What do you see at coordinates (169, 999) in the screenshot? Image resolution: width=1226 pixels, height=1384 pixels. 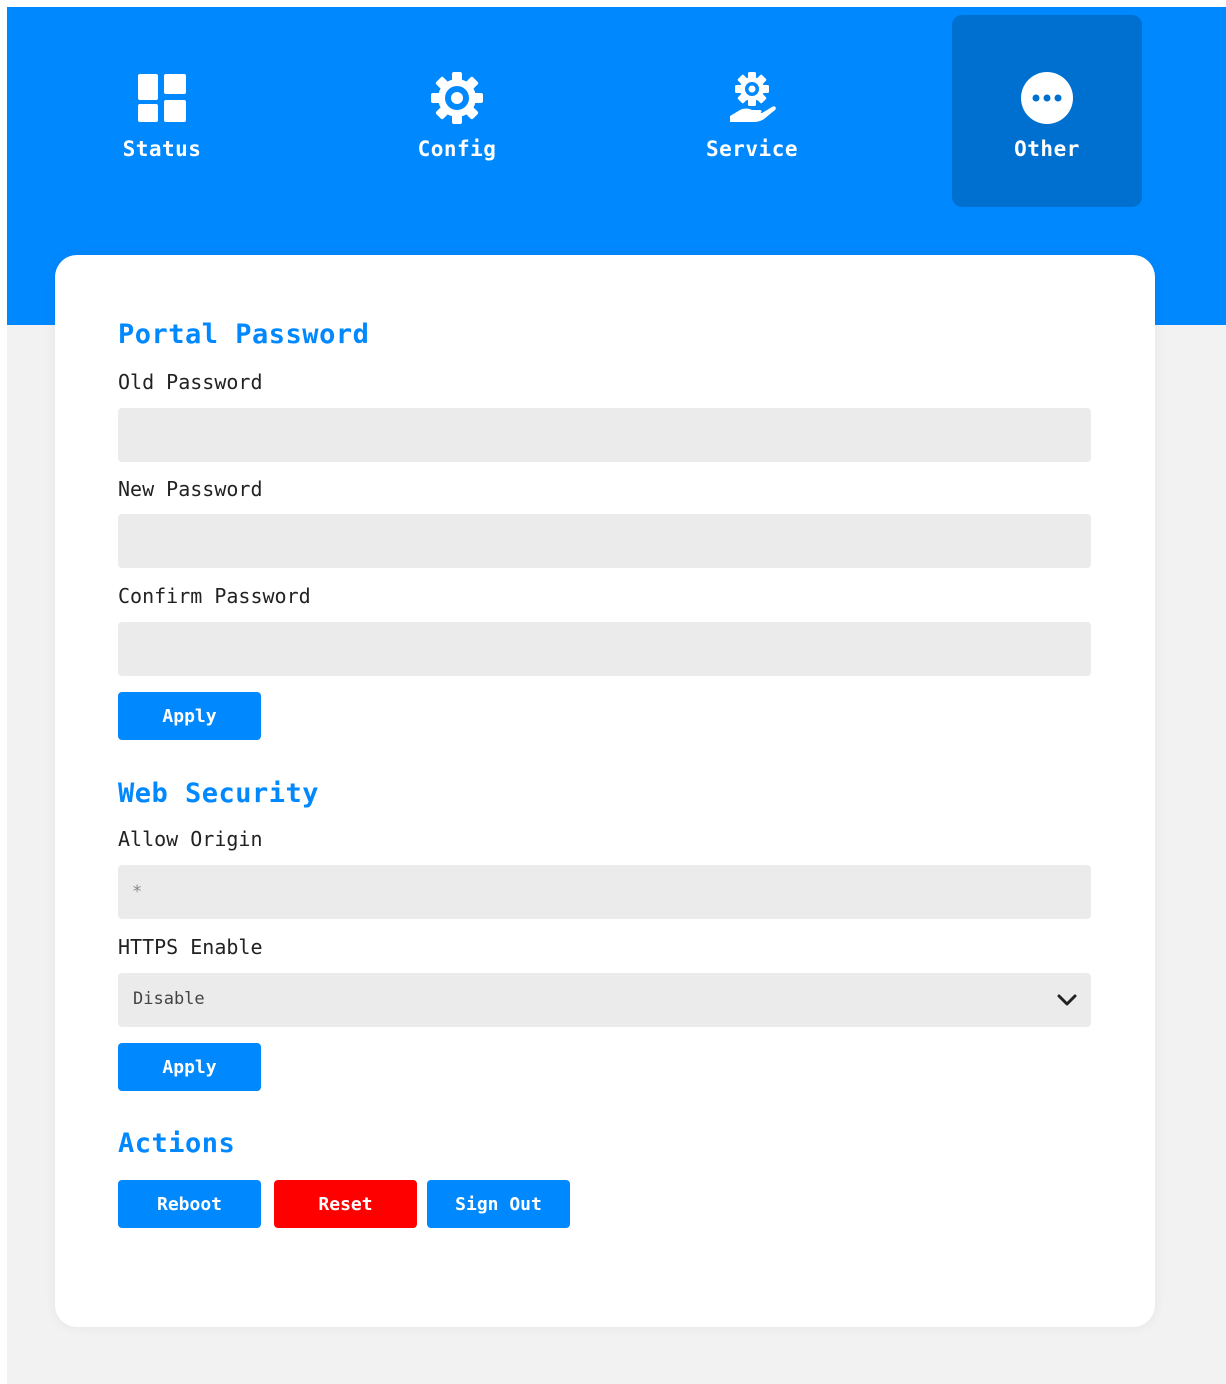 I see `https-enable-selected-value: Disable` at bounding box center [169, 999].